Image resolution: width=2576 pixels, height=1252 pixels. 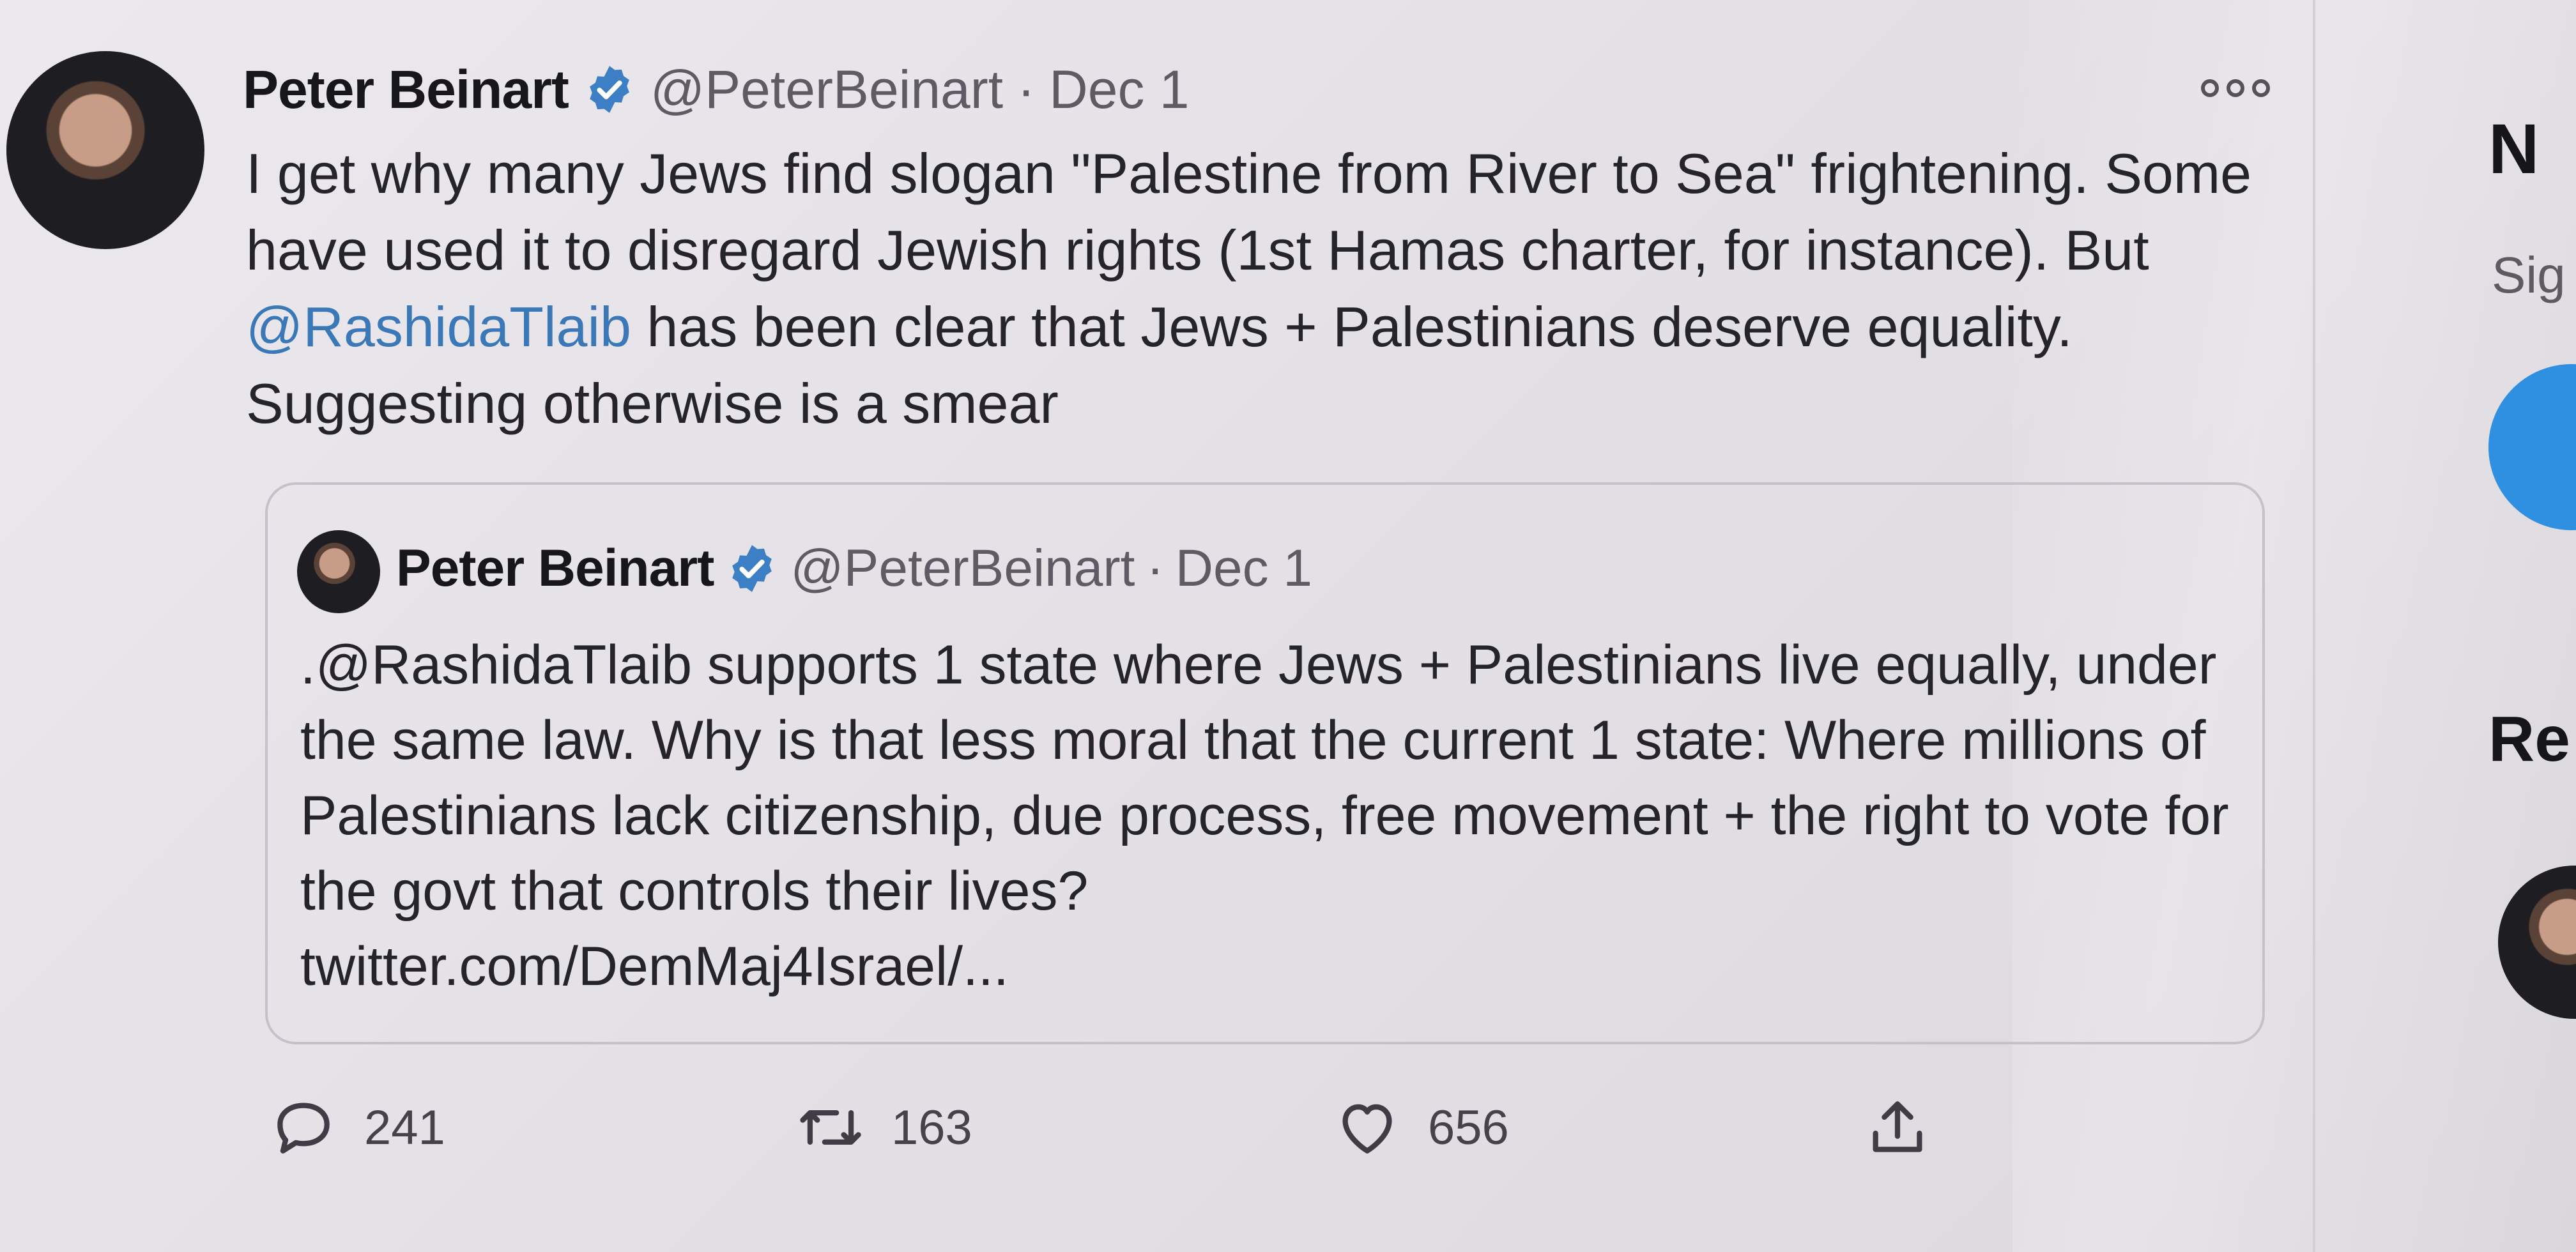 I want to click on share-button, so click(x=1897, y=1127).